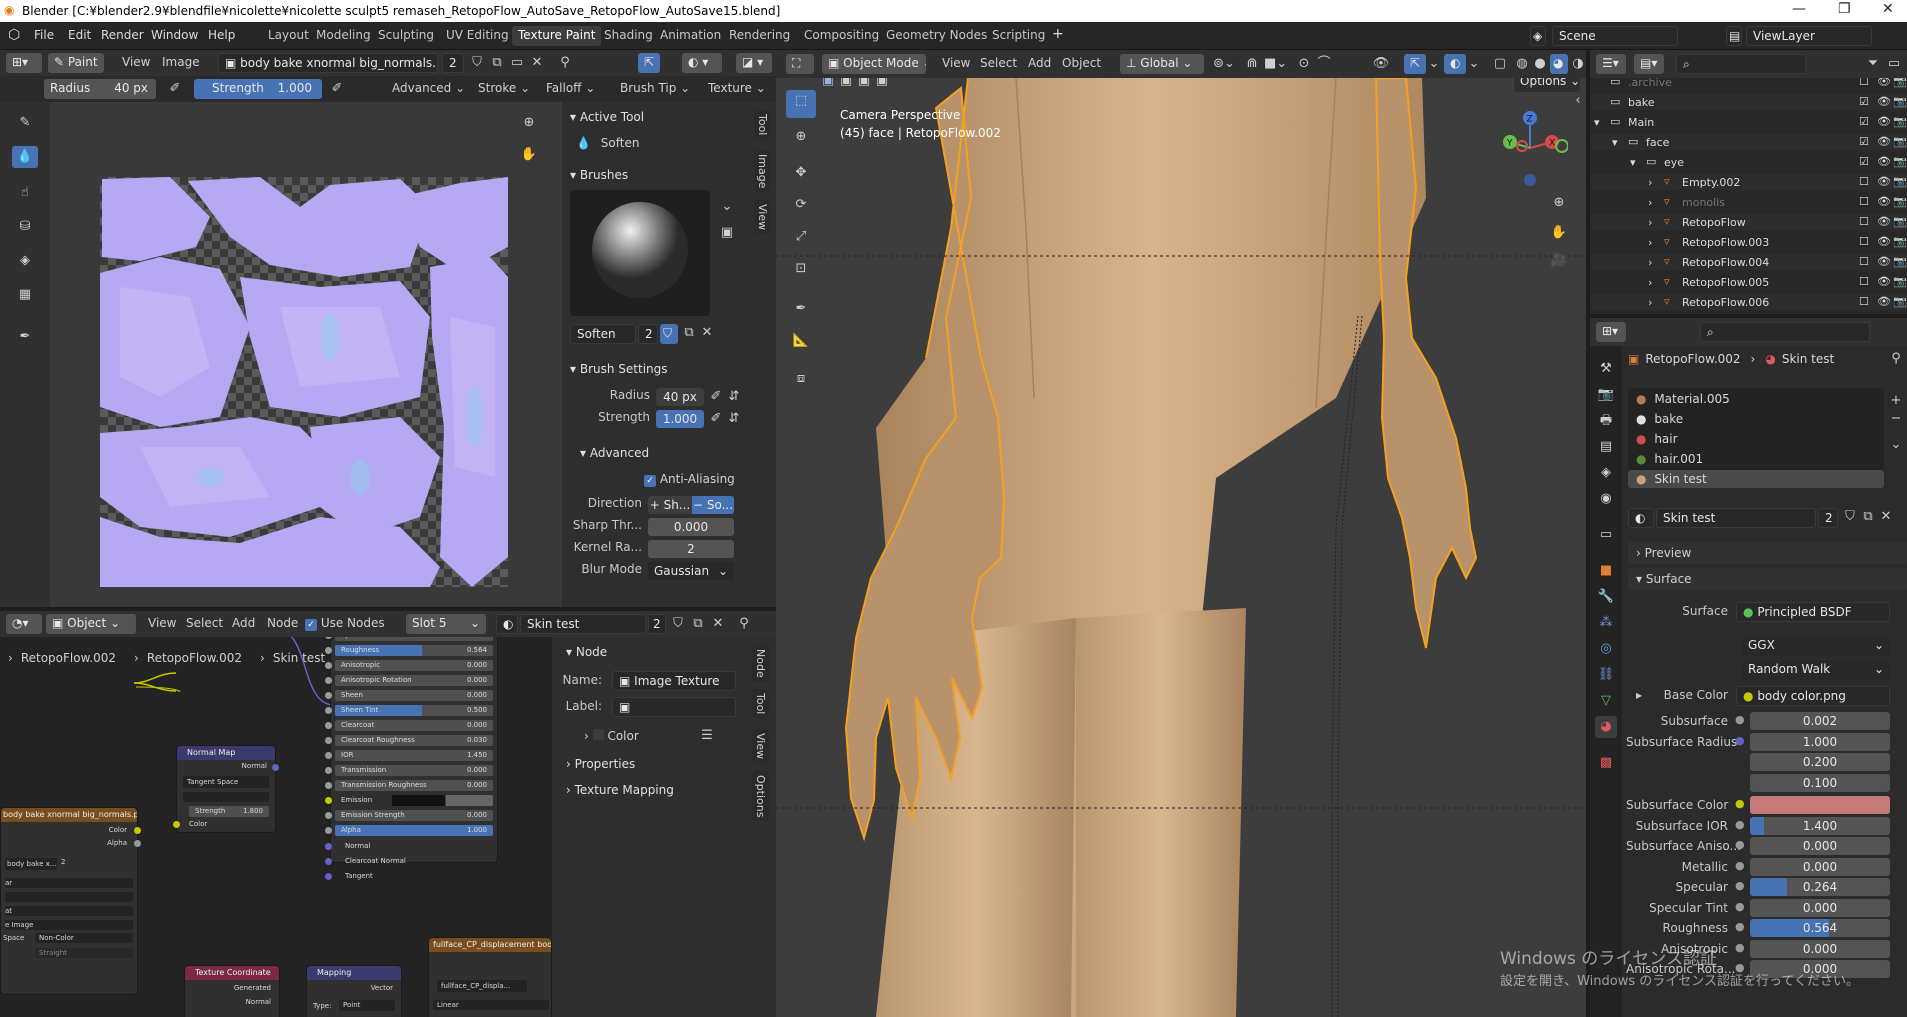 The height and width of the screenshot is (1017, 1907). What do you see at coordinates (477, 36) in the screenshot?
I see `workspace-tab-uv-editing: UV Editing` at bounding box center [477, 36].